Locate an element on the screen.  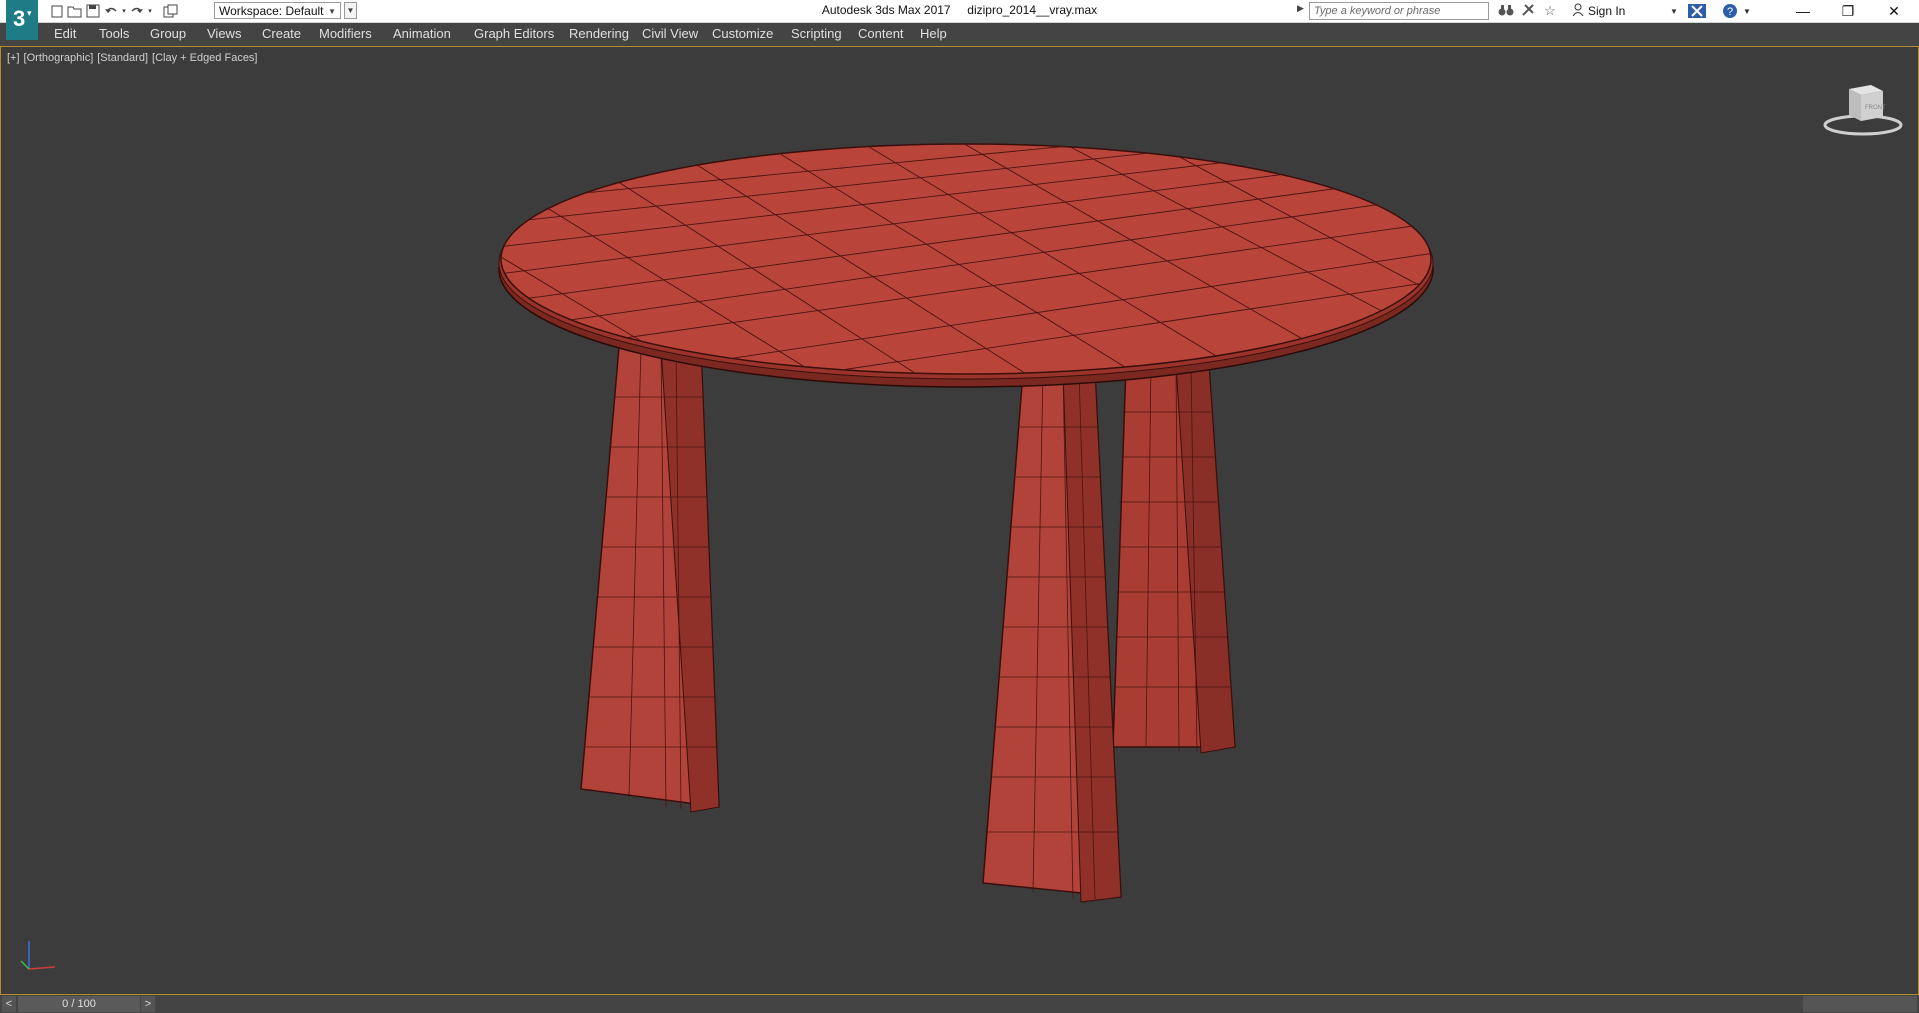
file-name: dizipro_2014__vray.max is located at coordinates (1032, 10).